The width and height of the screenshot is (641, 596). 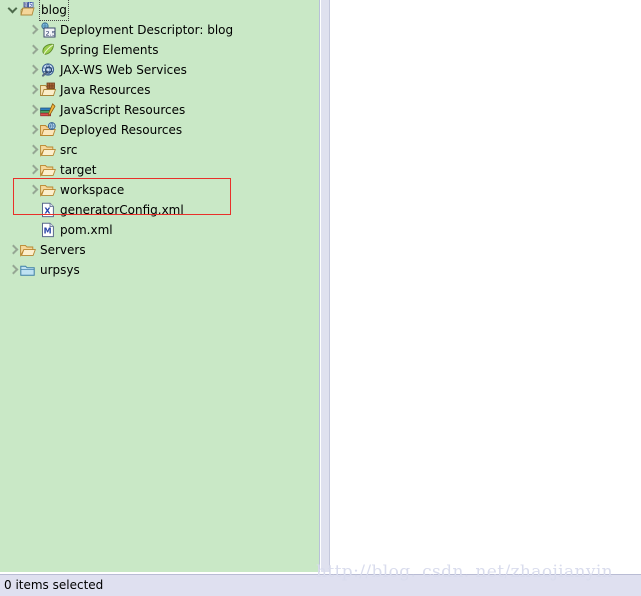 What do you see at coordinates (123, 110) in the screenshot?
I see `tree-item-label: JavaScript Resources` at bounding box center [123, 110].